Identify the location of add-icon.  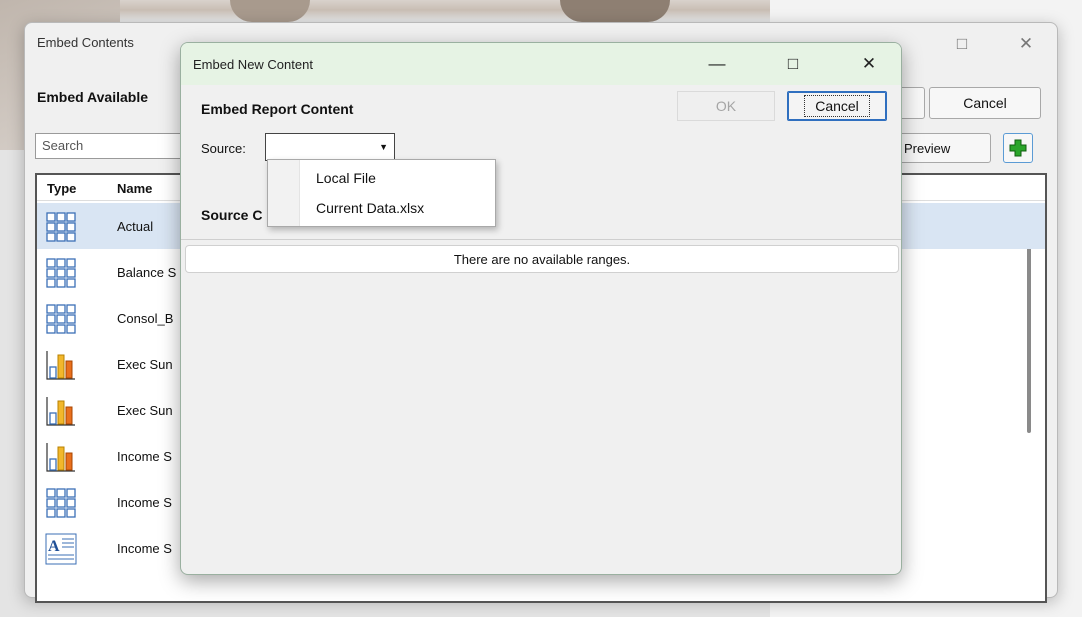
(1018, 148).